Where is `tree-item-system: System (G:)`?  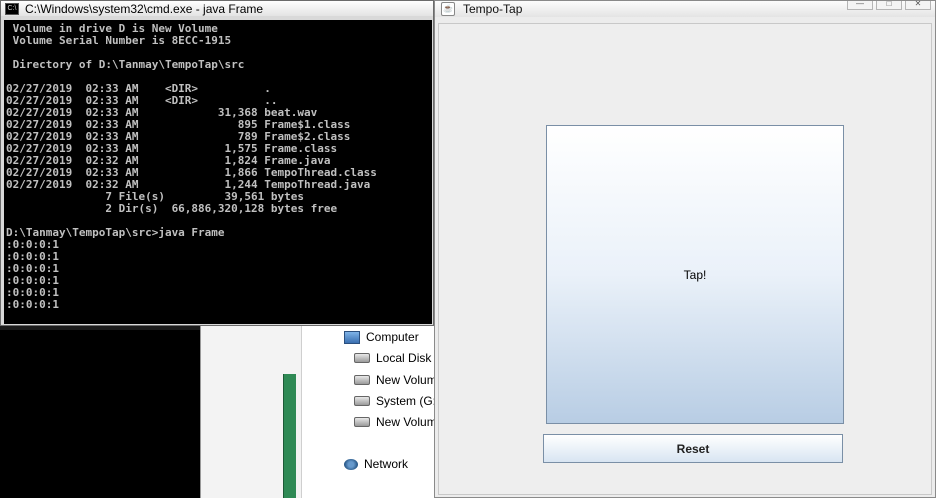 tree-item-system: System (G:) is located at coordinates (397, 401).